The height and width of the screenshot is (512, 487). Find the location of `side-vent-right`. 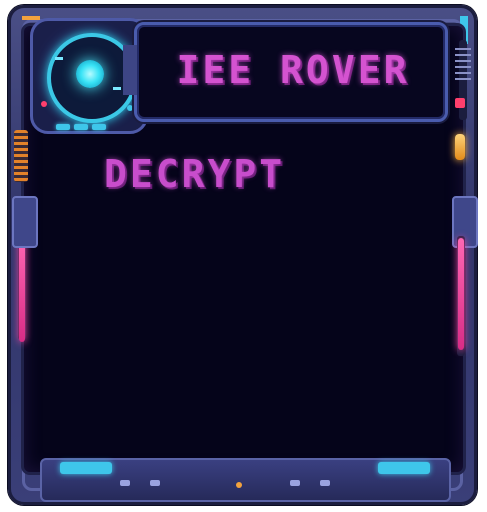

side-vent-right is located at coordinates (463, 80).